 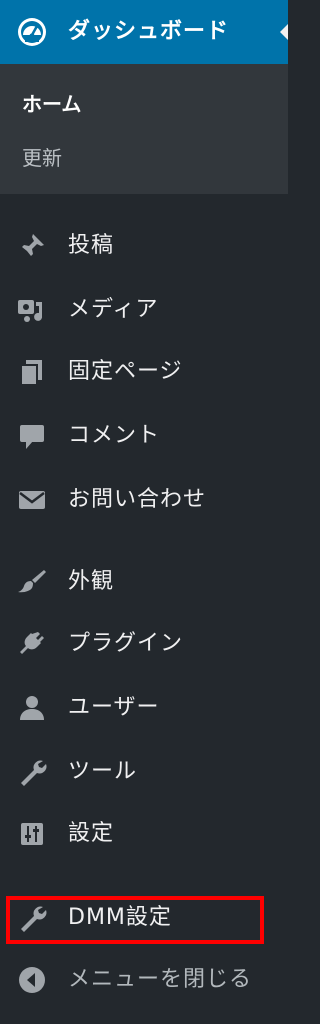 I want to click on current-arrow-icon, so click(x=284, y=32).